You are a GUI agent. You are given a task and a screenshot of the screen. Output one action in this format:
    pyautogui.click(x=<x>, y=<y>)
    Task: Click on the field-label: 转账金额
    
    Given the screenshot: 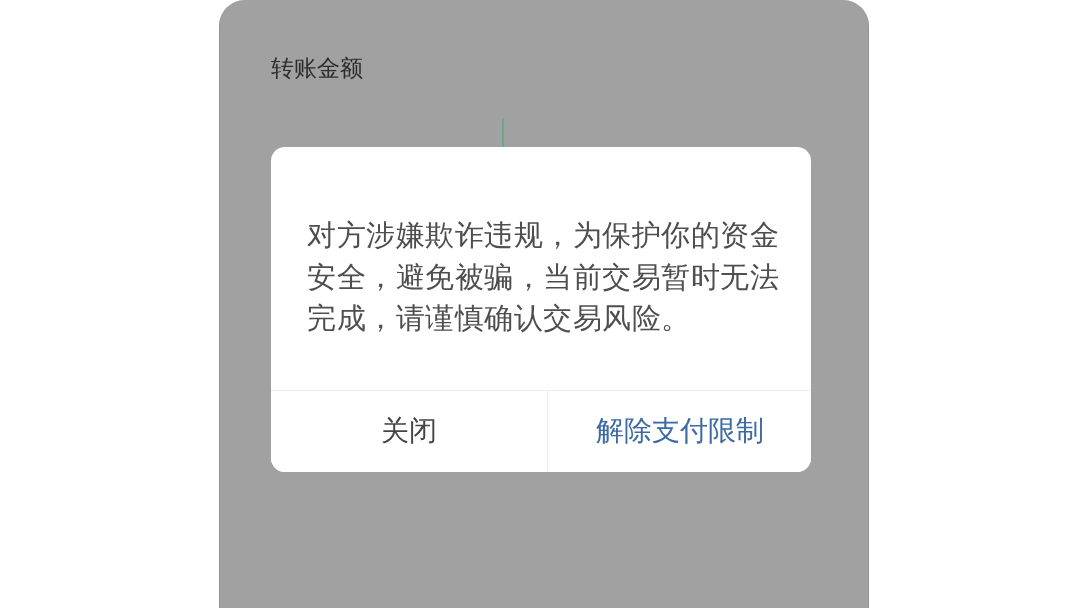 What is the action you would take?
    pyautogui.click(x=317, y=68)
    